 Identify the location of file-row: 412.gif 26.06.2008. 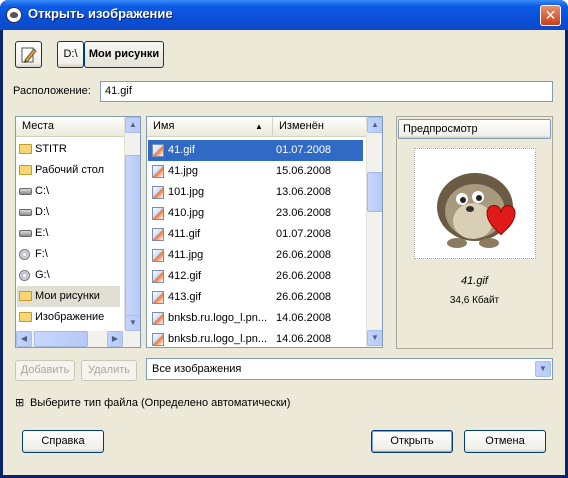
(255, 276).